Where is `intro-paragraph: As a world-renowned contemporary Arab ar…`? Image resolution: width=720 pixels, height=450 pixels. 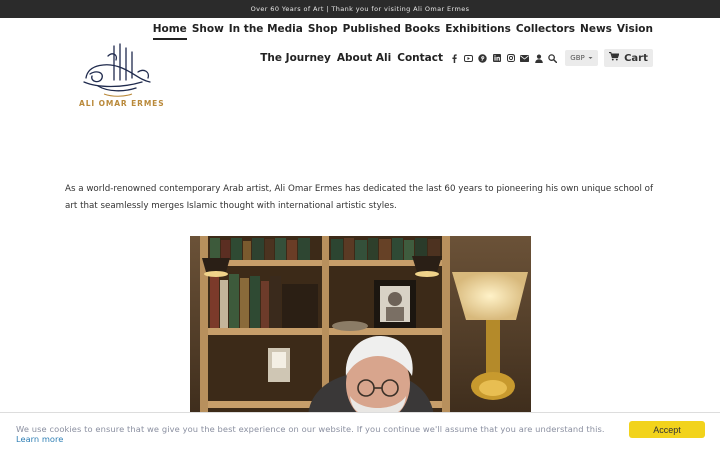 intro-paragraph: As a world-renowned contemporary Arab ar… is located at coordinates (359, 197).